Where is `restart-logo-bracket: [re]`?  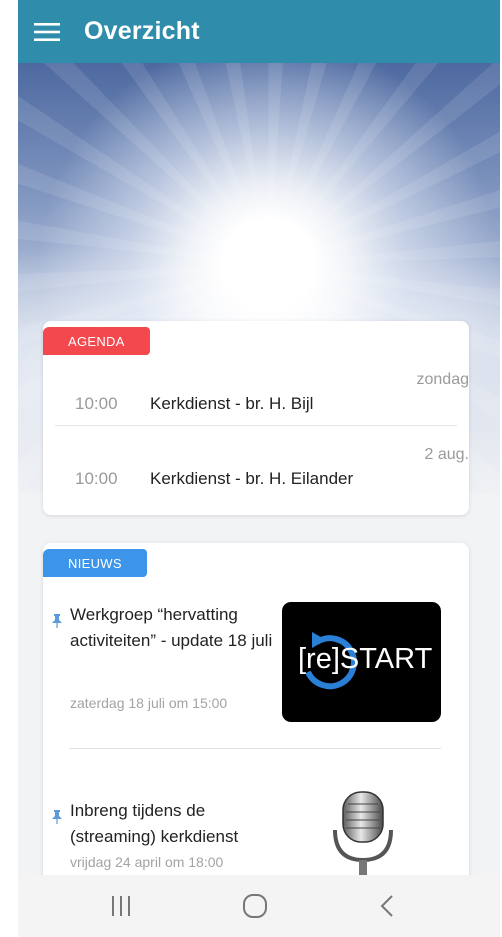
restart-logo-bracket: [re] is located at coordinates (319, 659).